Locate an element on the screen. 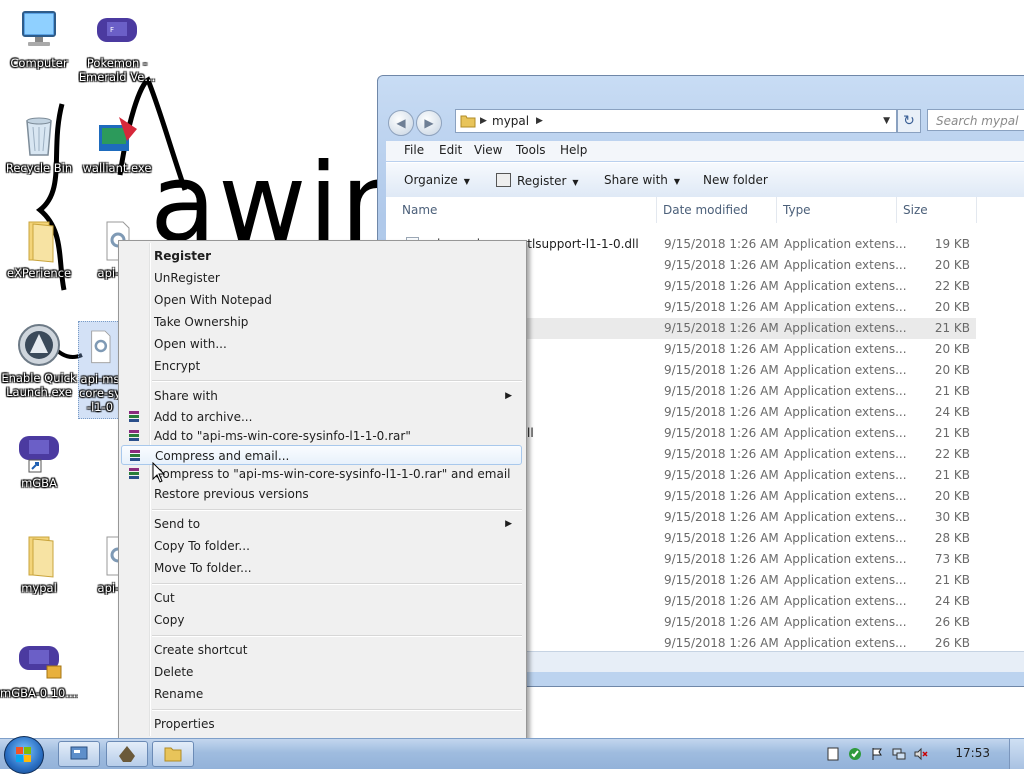 Image resolution: width=1024 pixels, height=776 pixels. volume-muted-icon is located at coordinates (921, 754).